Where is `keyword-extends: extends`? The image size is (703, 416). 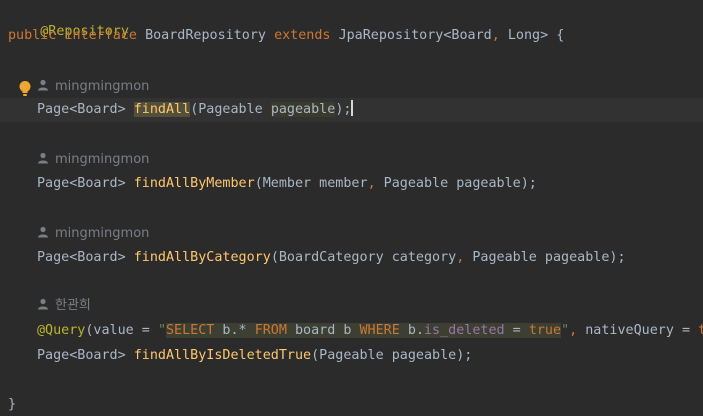
keyword-extends: extends is located at coordinates (302, 35).